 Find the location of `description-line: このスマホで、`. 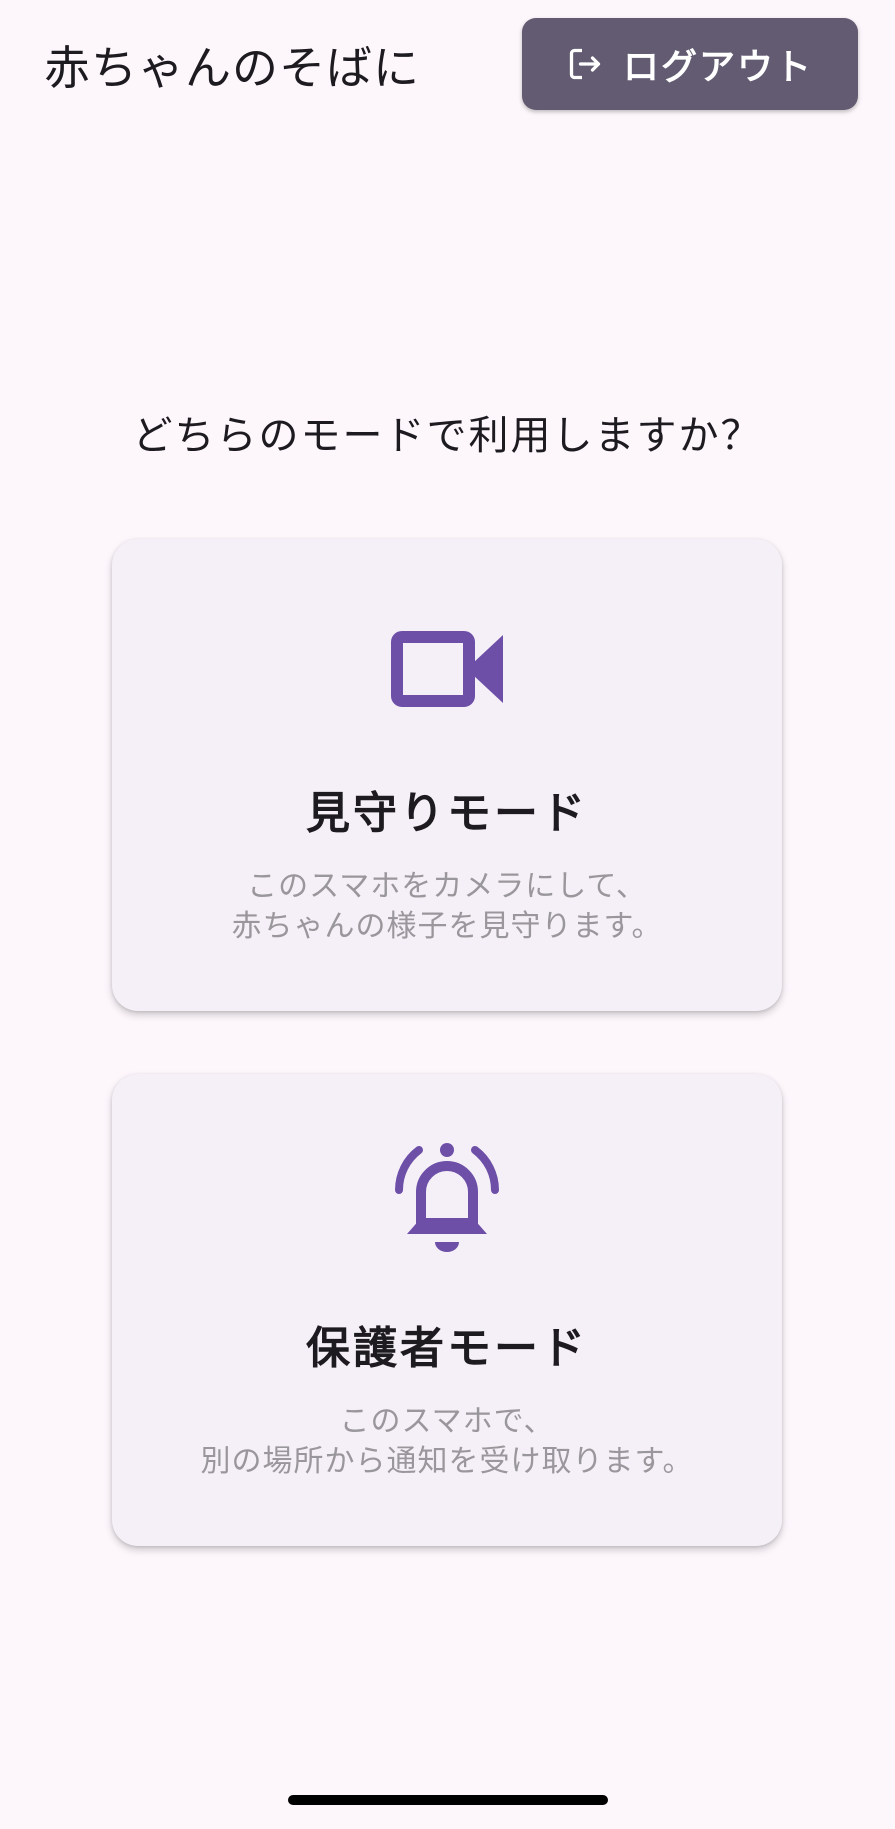

description-line: このスマホで、 is located at coordinates (447, 1421).